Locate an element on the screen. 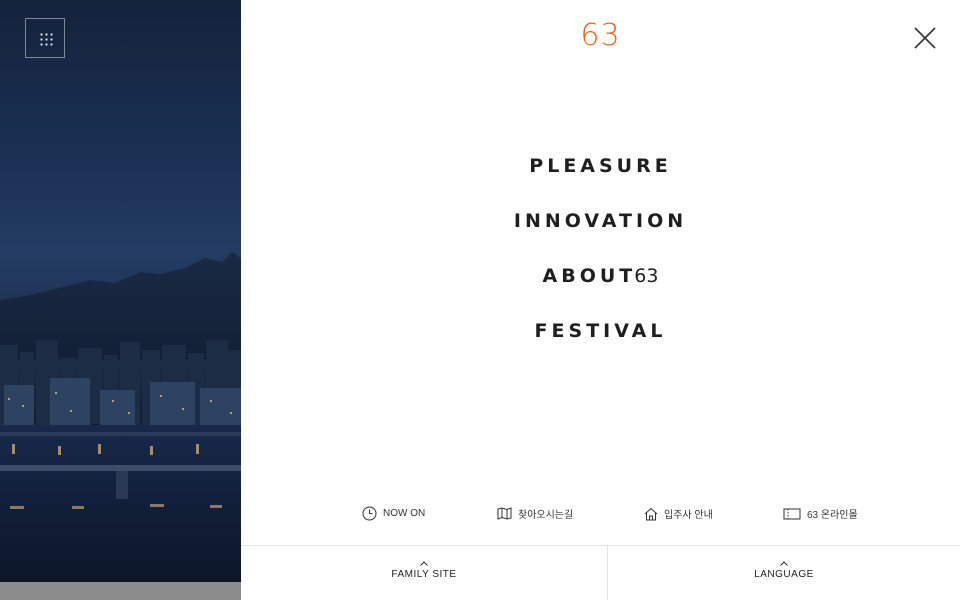 This screenshot has width=960, height=600. language-button: LANGUAGE is located at coordinates (784, 573).